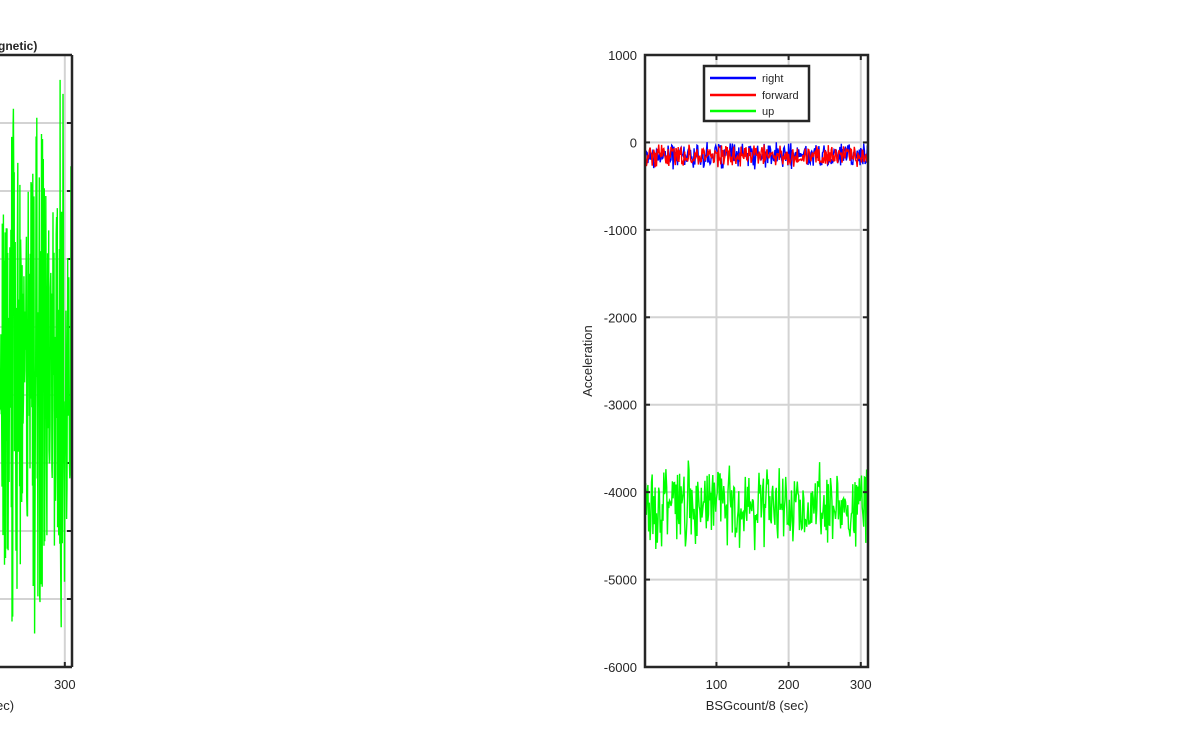 This screenshot has height=750, width=1200. Describe the element at coordinates (620, 492) in the screenshot. I see `y-tick-label: -4000` at that location.